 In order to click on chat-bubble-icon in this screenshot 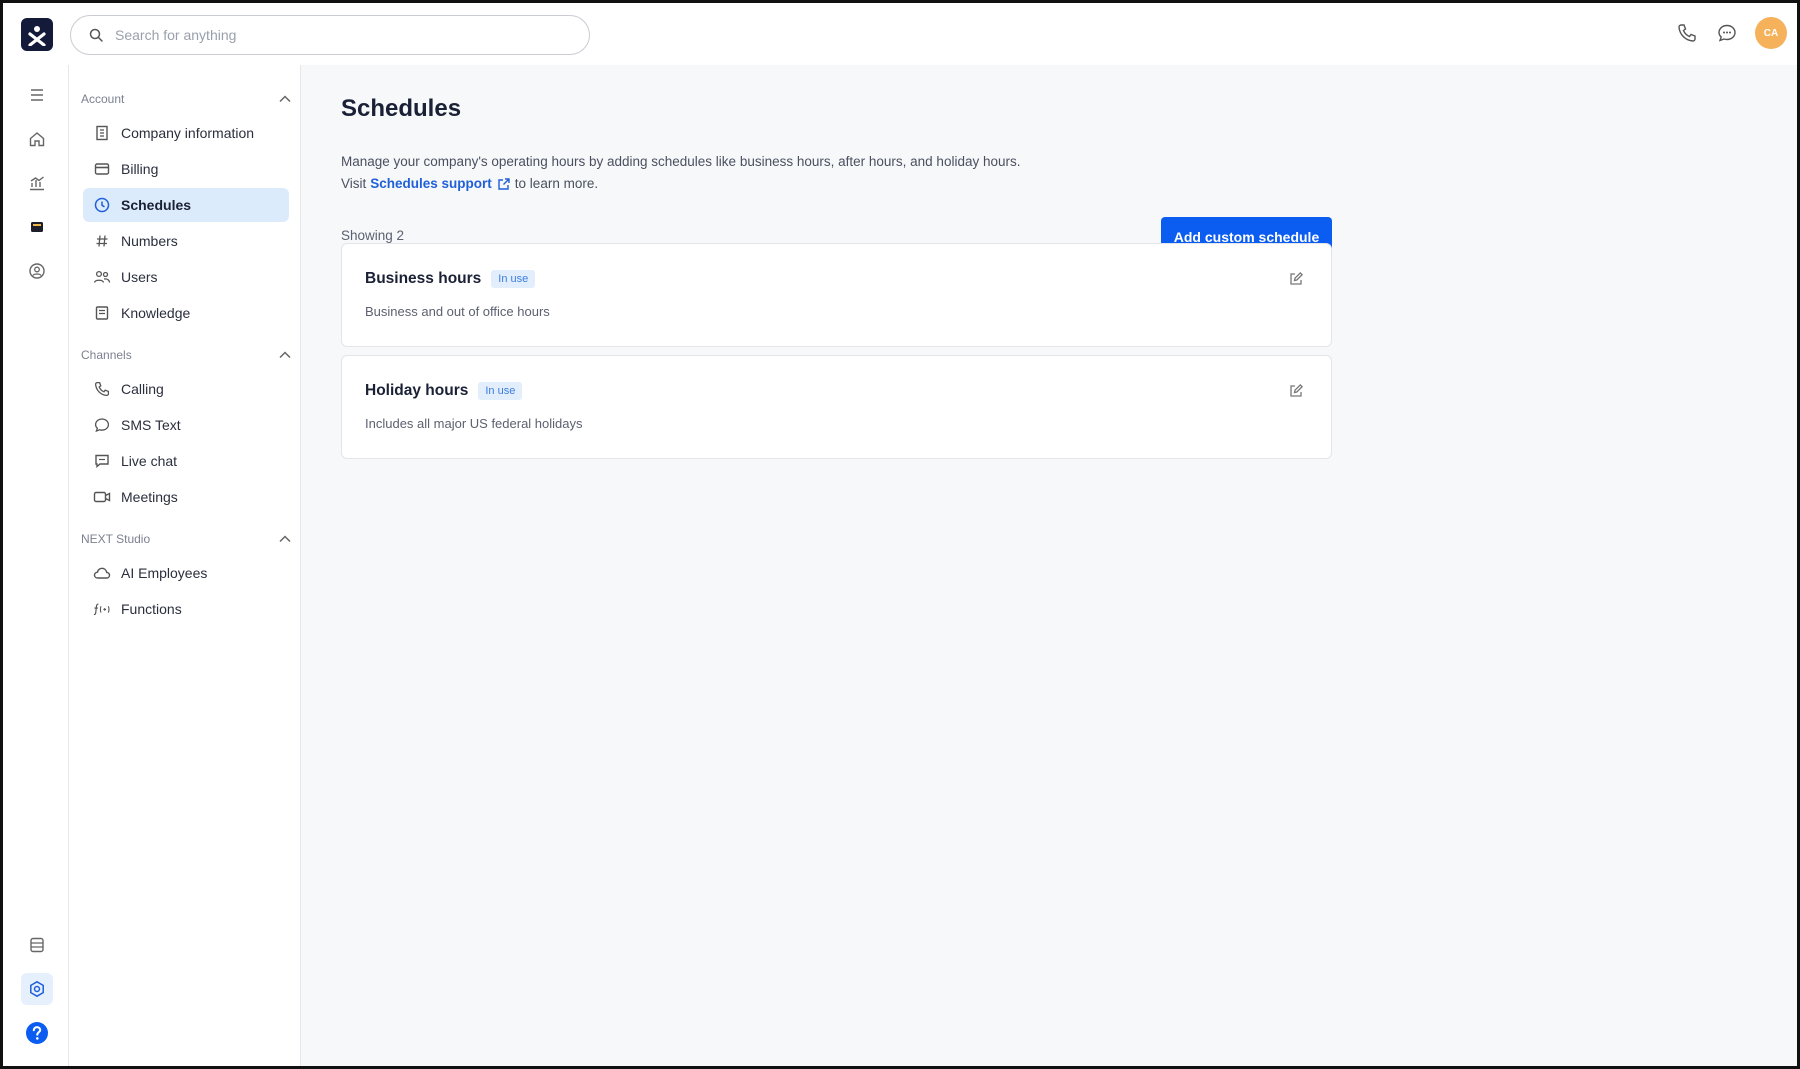, I will do `click(102, 425)`.